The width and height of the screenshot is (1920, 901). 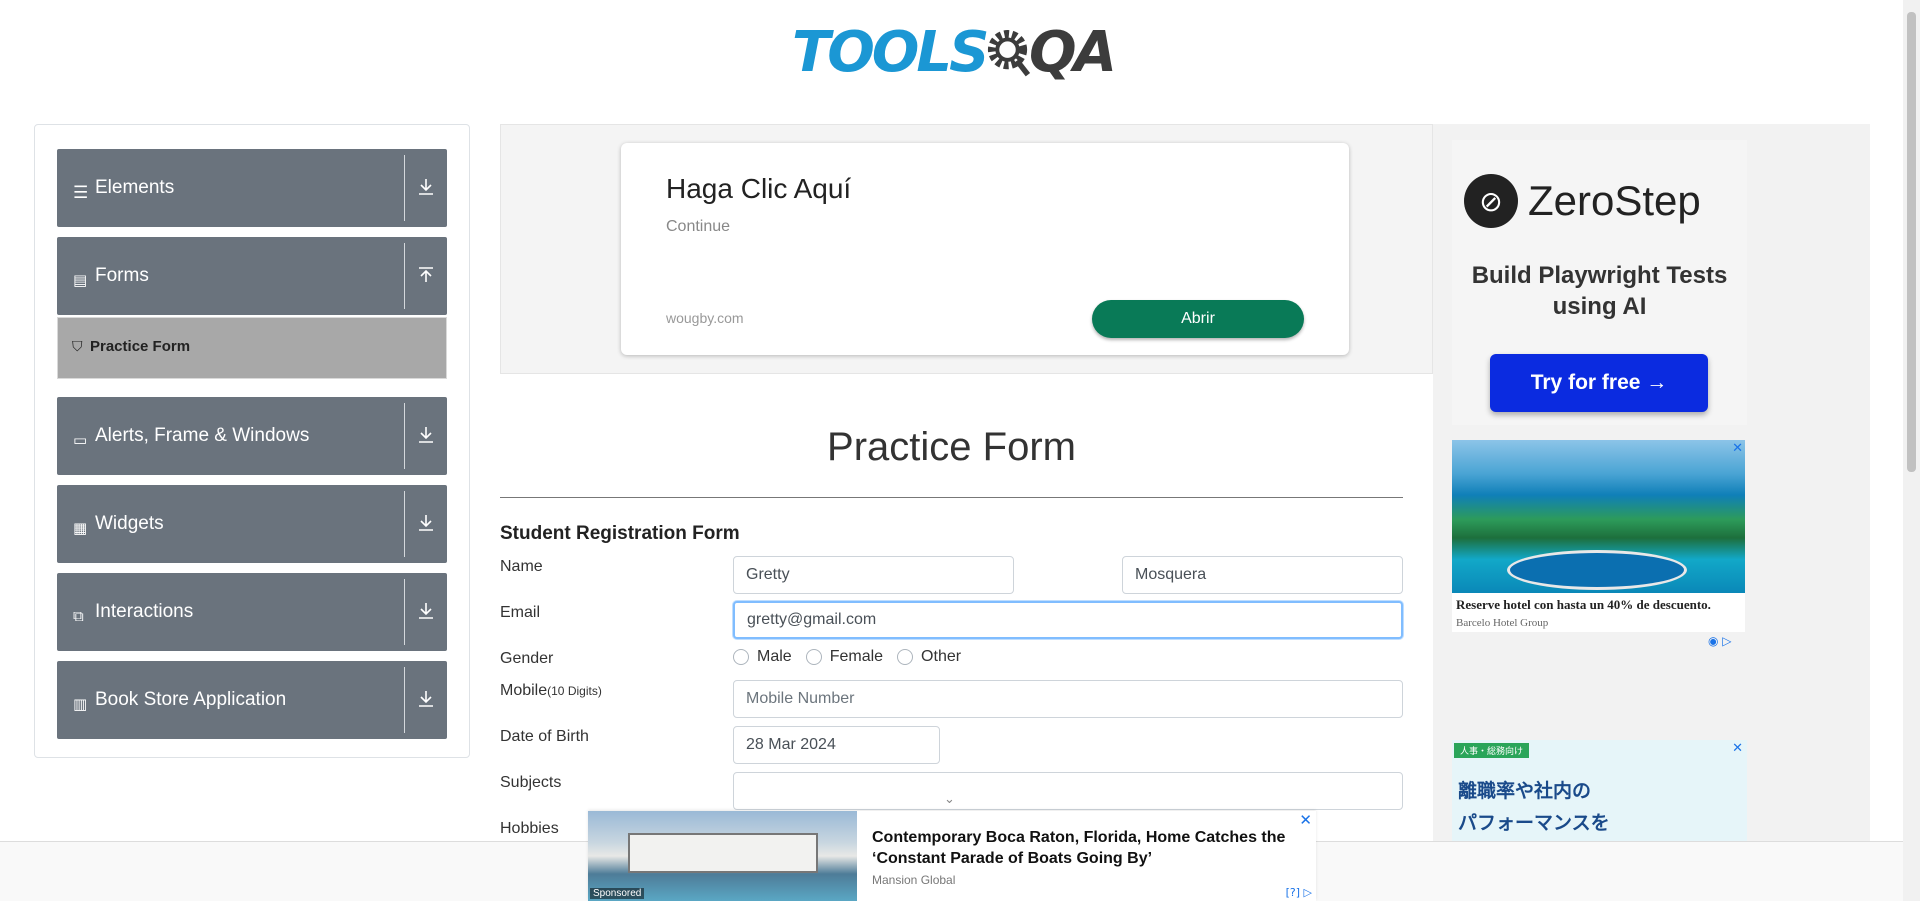 What do you see at coordinates (122, 275) in the screenshot?
I see `sidebar-group-label: Forms` at bounding box center [122, 275].